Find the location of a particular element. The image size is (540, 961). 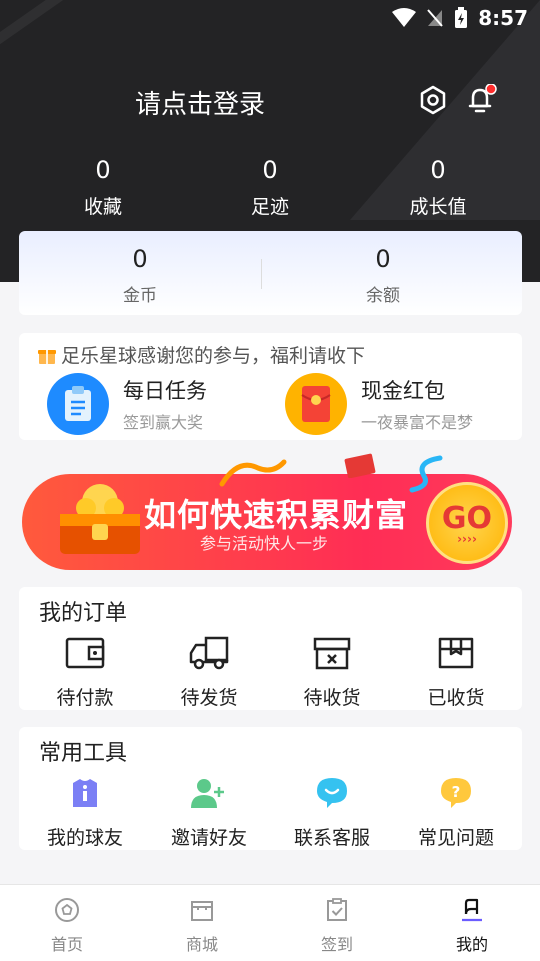

daily-task-title: 每日任务 is located at coordinates (165, 391).